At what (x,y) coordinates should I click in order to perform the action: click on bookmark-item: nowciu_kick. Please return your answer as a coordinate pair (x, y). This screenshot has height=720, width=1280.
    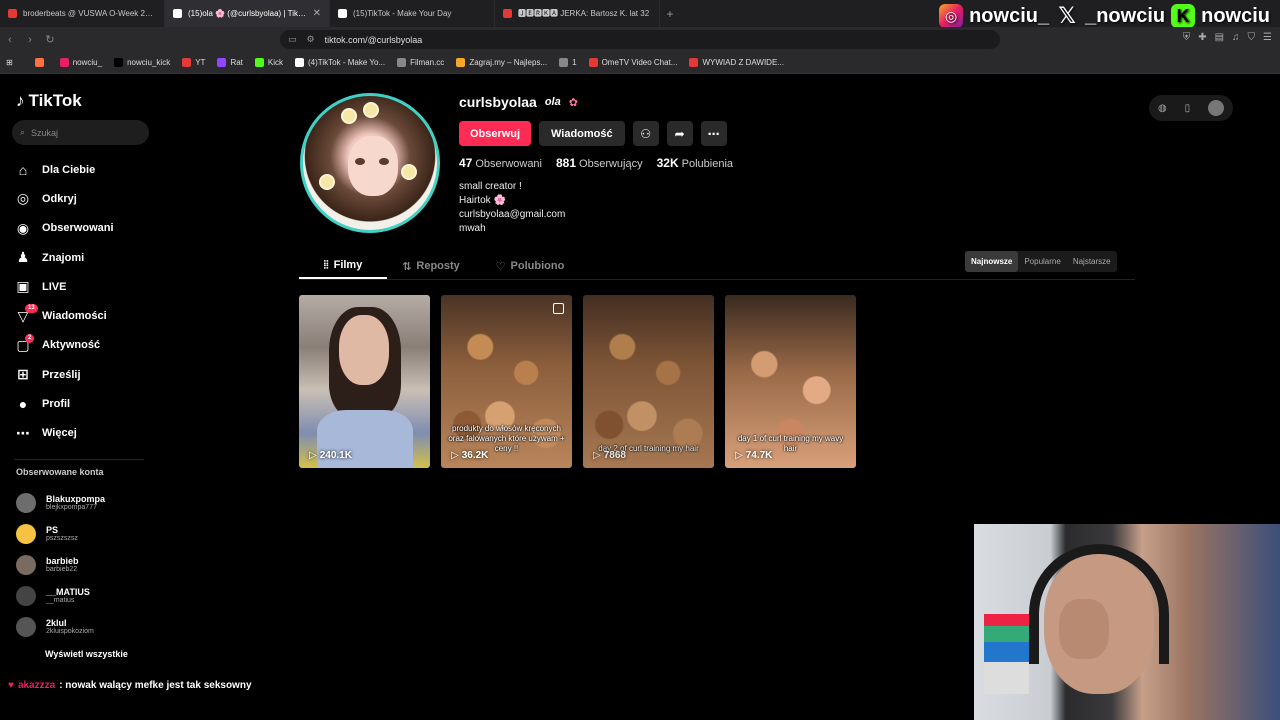
    Looking at the image, I should click on (142, 62).